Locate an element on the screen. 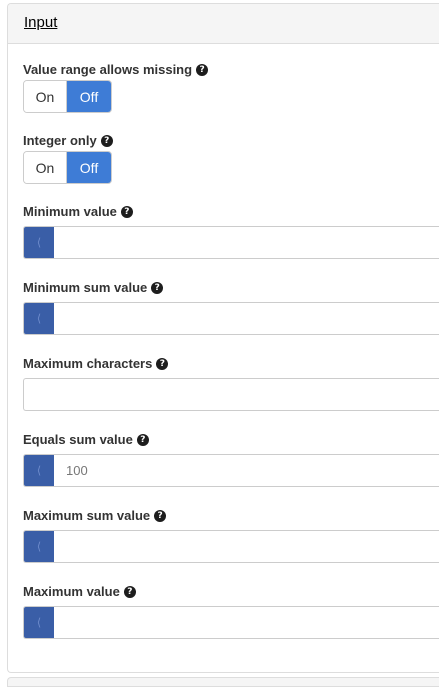 The image size is (439, 687). equals-sum-value-label-text: Equals sum value is located at coordinates (78, 439).